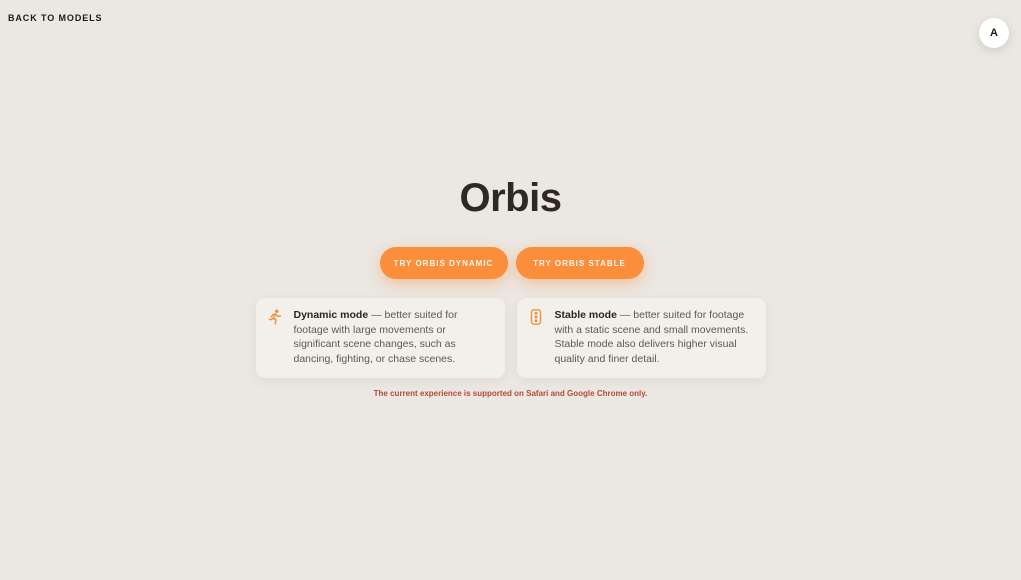 This screenshot has height=580, width=1021. I want to click on user-avatar-button: A, so click(994, 33).